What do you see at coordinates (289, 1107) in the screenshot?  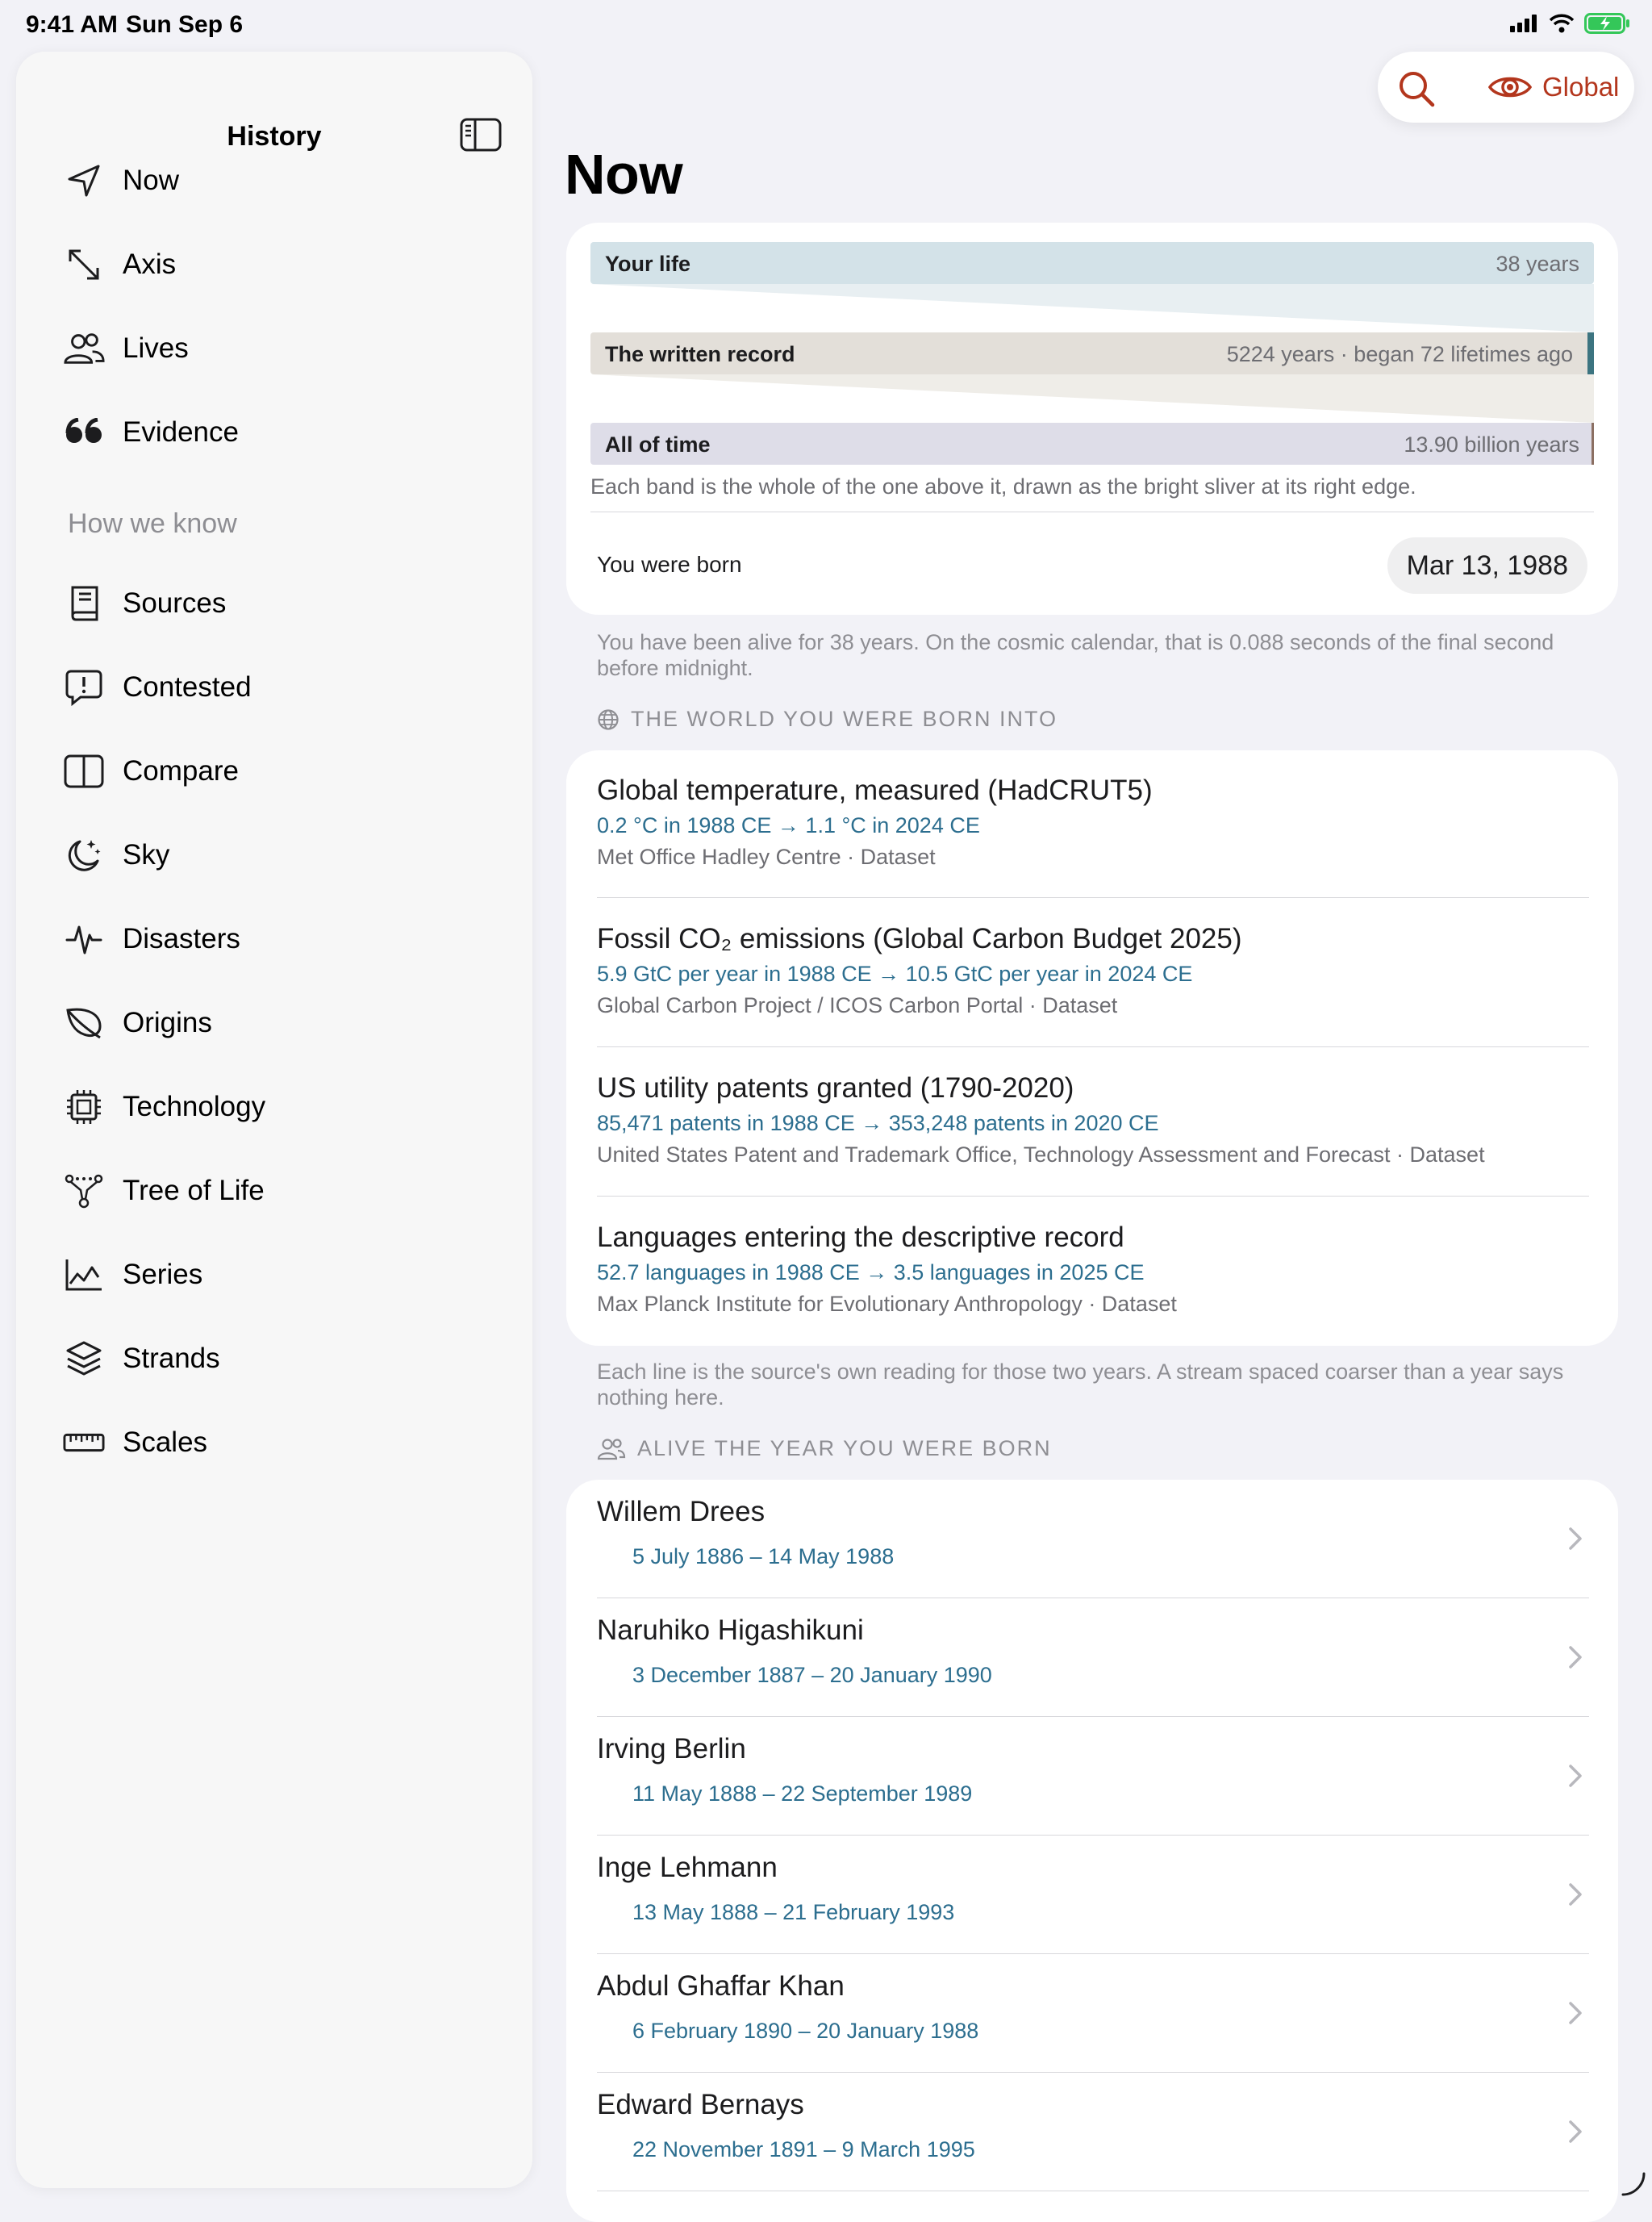 I see `sidebar-item-technology: Technology` at bounding box center [289, 1107].